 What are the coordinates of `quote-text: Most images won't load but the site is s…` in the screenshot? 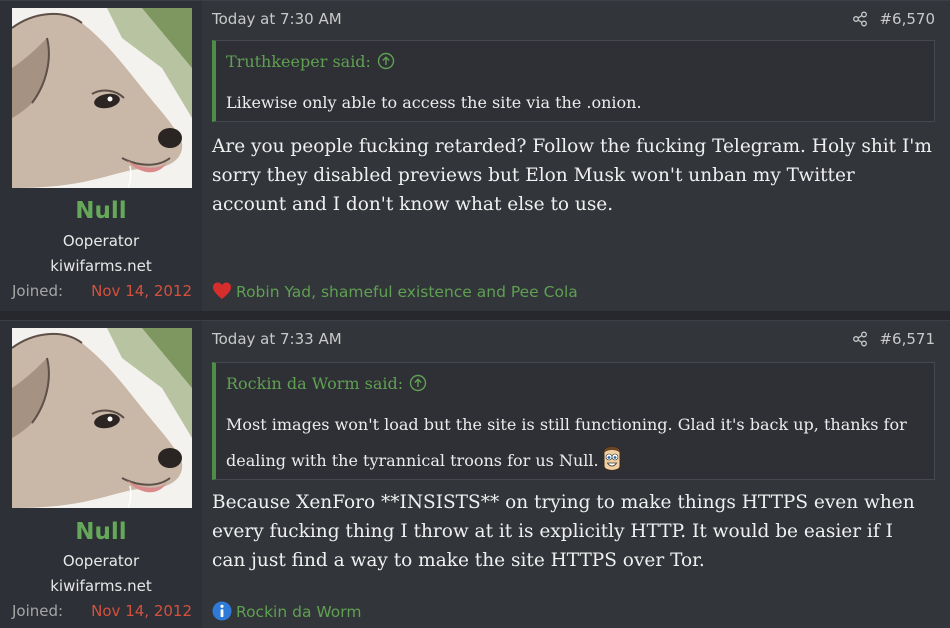 It's located at (575, 442).